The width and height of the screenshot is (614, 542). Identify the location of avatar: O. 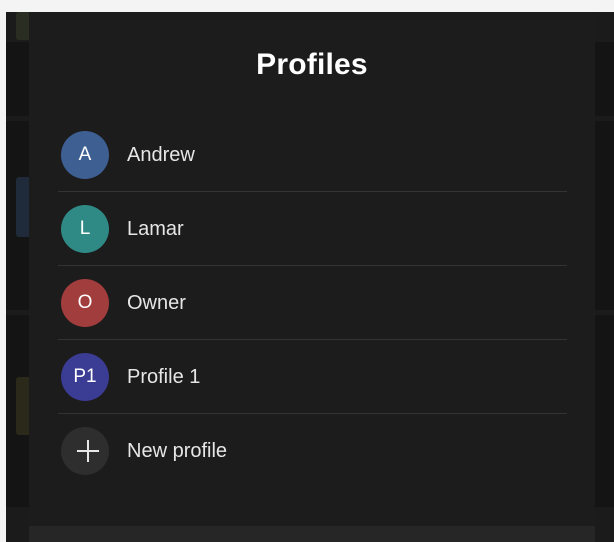
(85, 303).